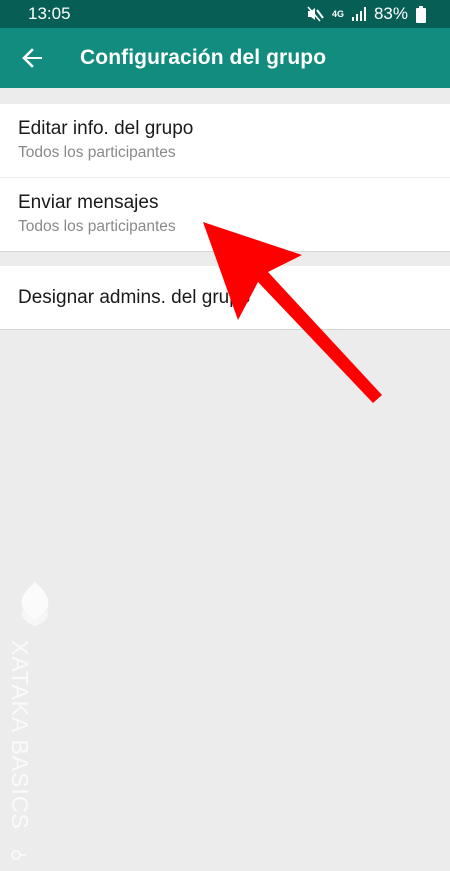 This screenshot has width=450, height=871. What do you see at coordinates (88, 202) in the screenshot?
I see `setting-title: Enviar mensajes` at bounding box center [88, 202].